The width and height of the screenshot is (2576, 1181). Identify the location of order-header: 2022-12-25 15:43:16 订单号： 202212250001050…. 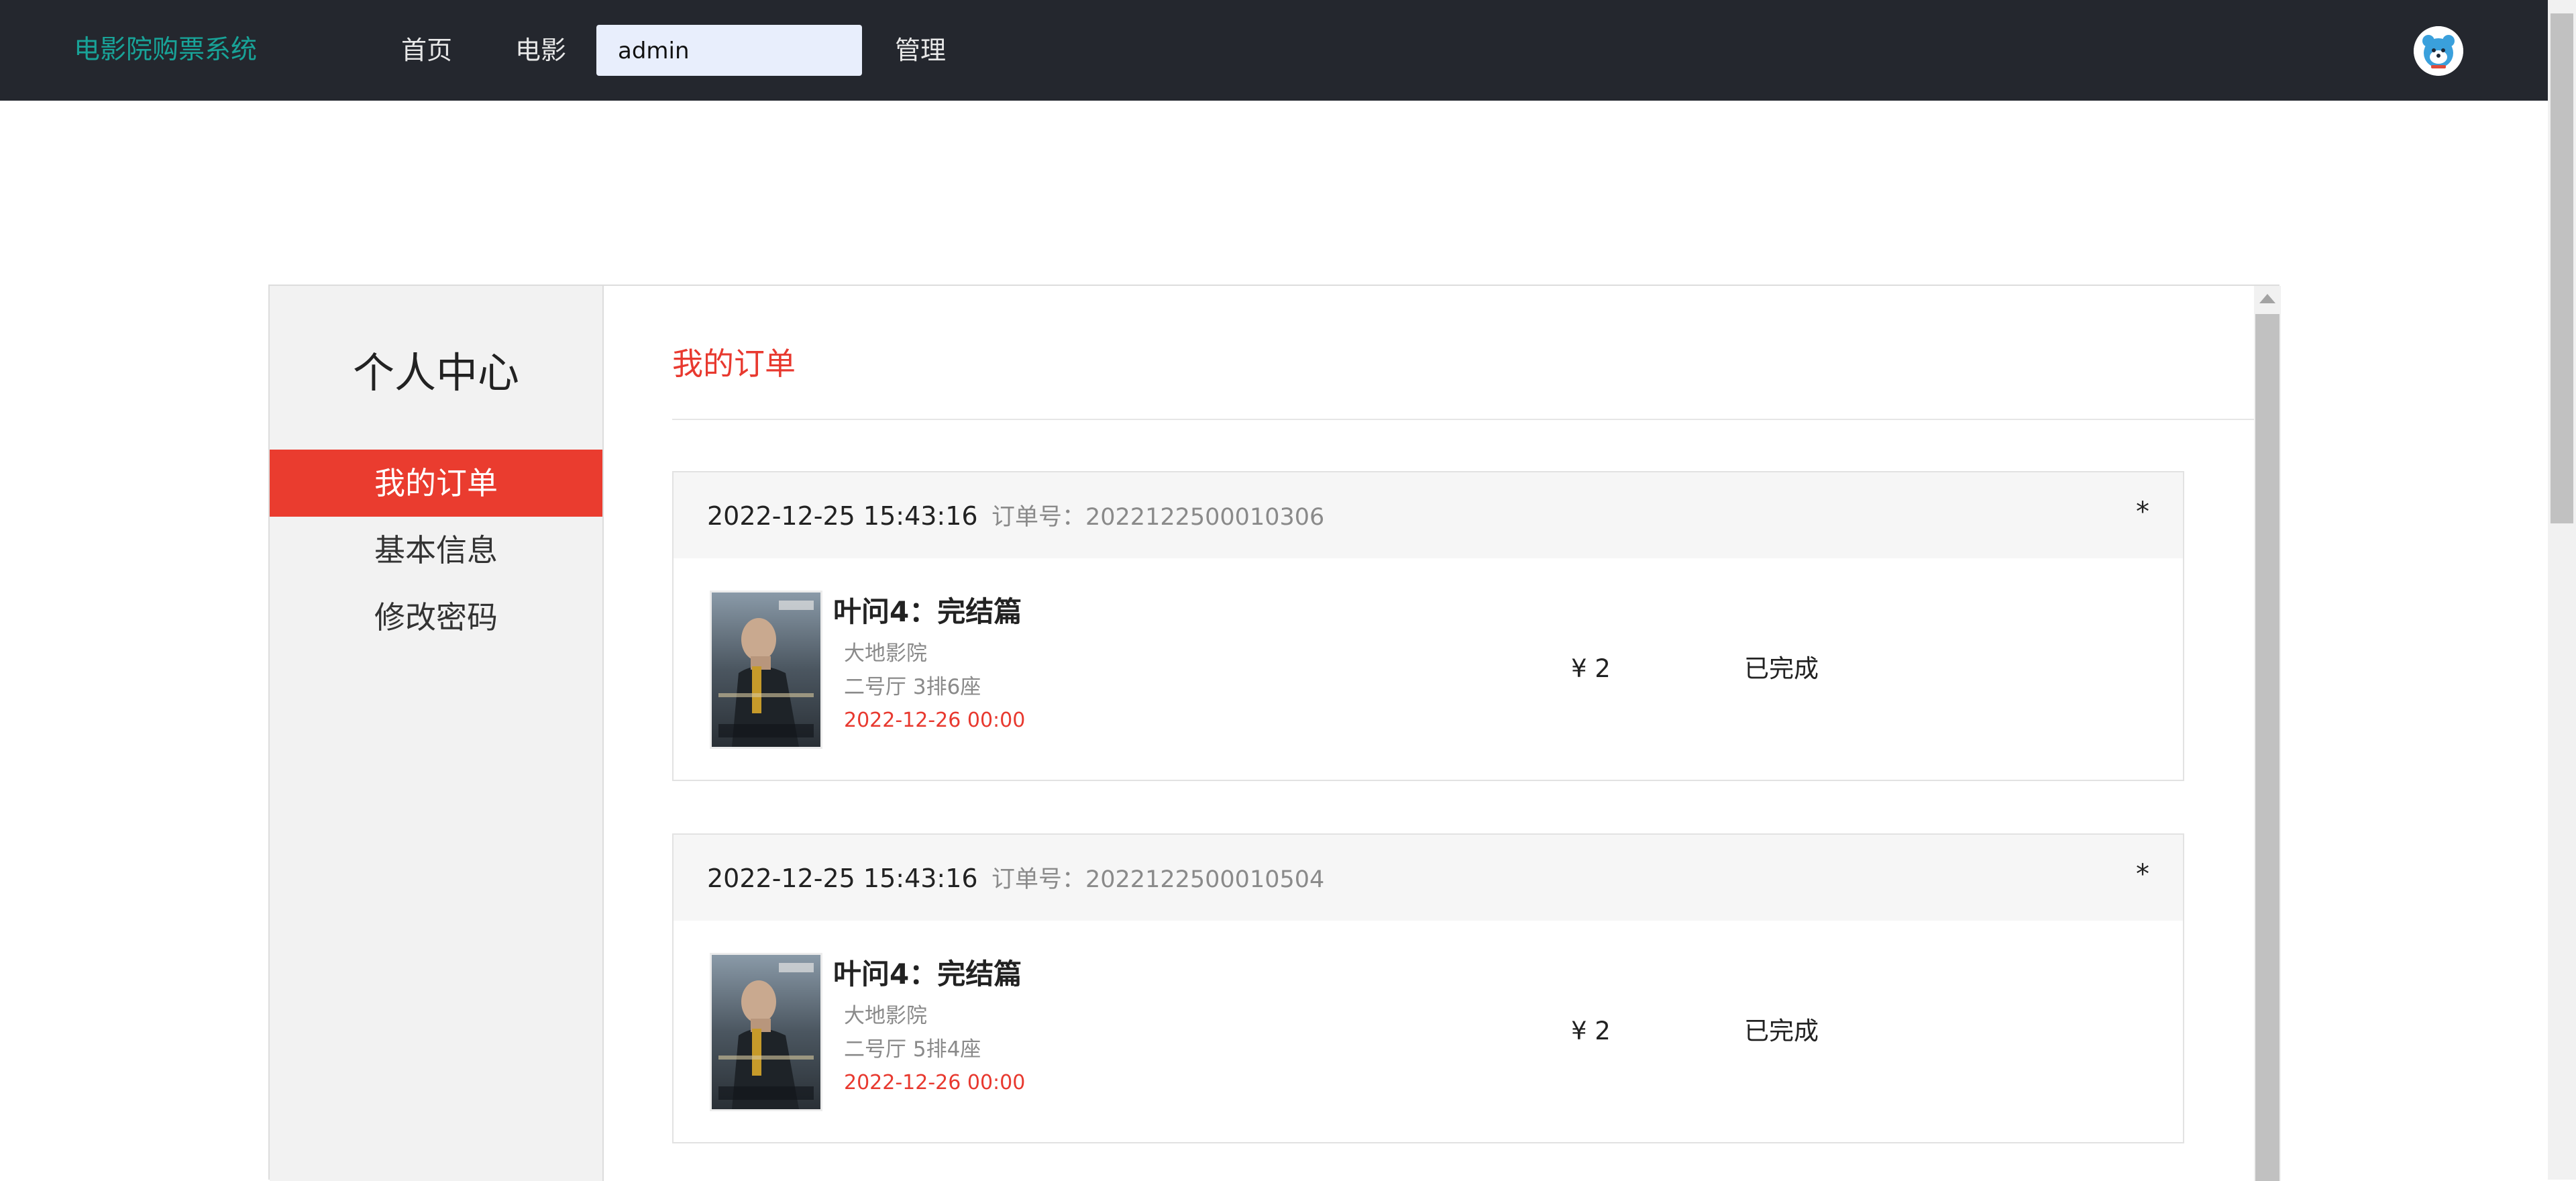
(1428, 878).